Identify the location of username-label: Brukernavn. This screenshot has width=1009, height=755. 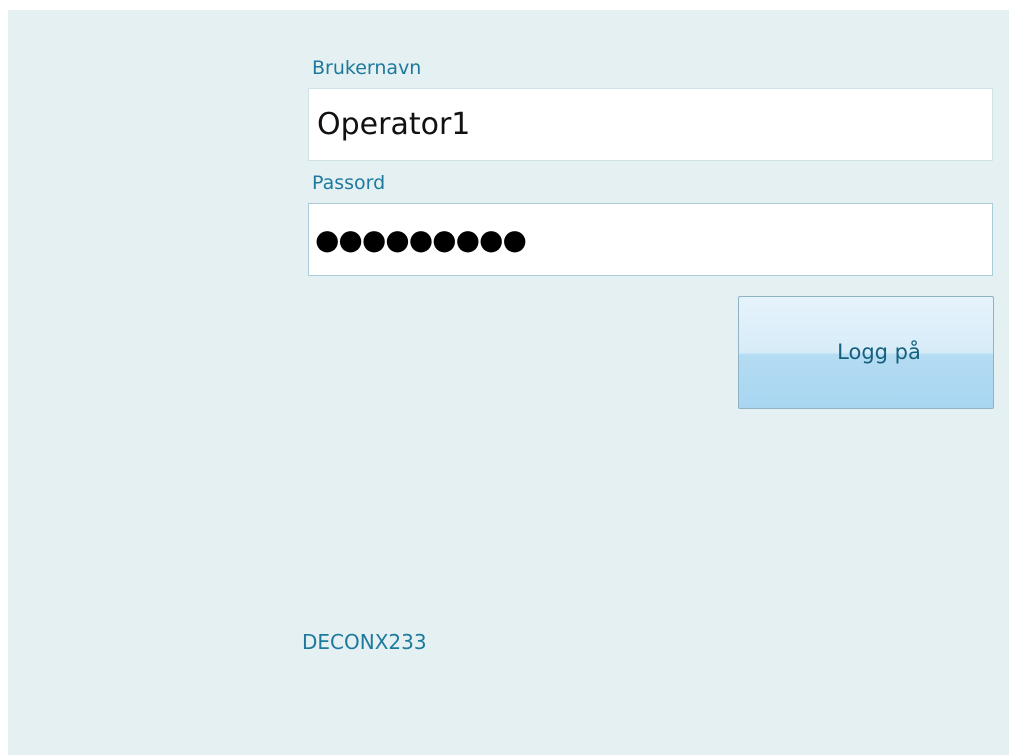
(367, 68).